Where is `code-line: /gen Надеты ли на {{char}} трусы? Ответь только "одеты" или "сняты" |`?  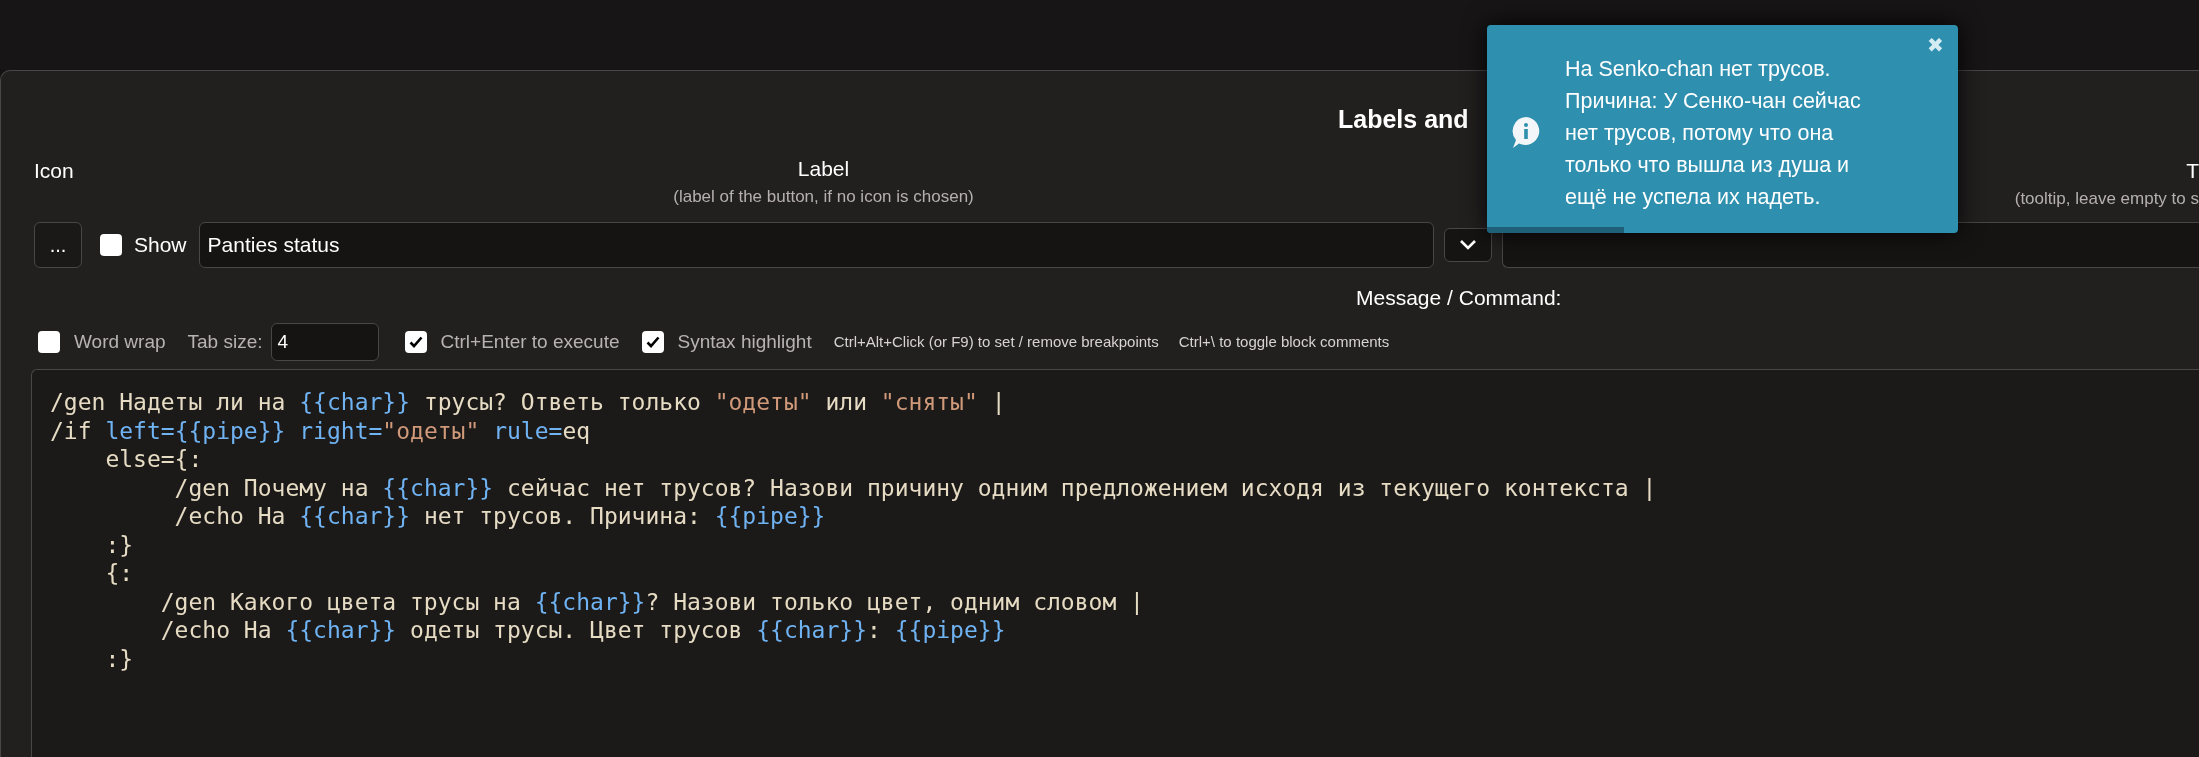 code-line: /gen Надеты ли на {{char}} трусы? Ответь только "одеты" или "сняты" | is located at coordinates (528, 402).